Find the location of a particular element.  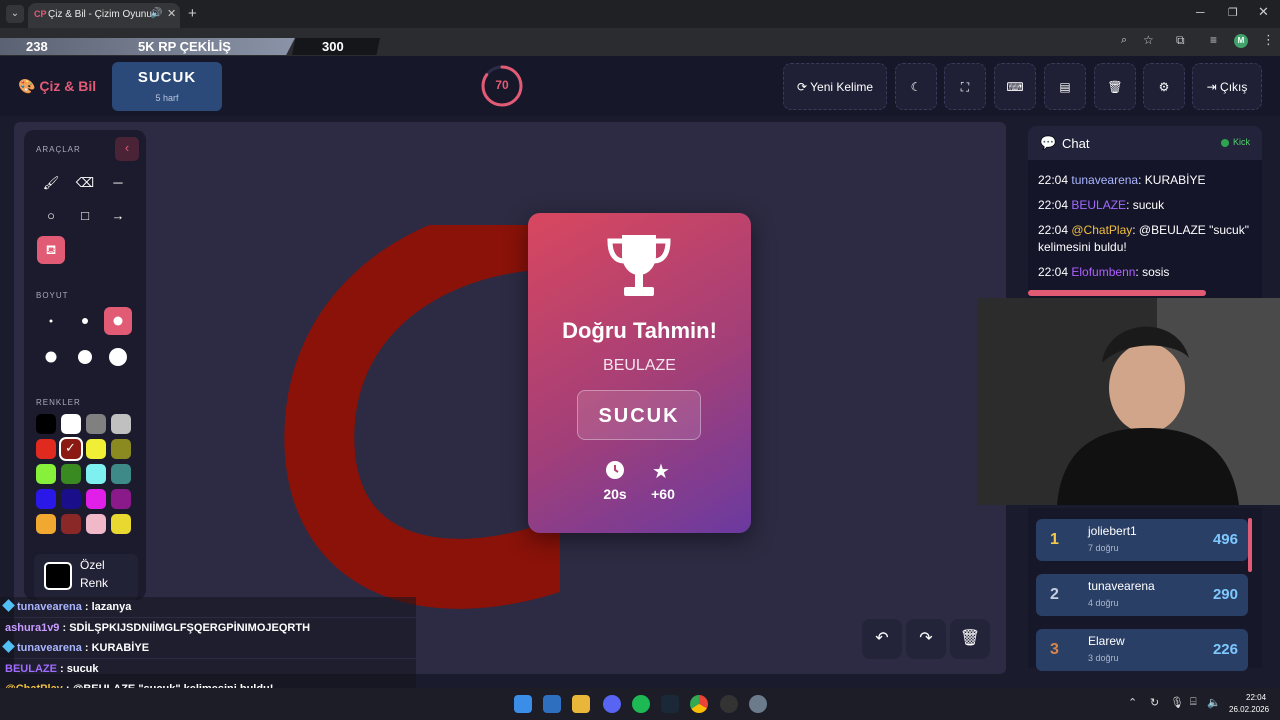

taskbar-date: 26.02.2026 is located at coordinates (1249, 709).